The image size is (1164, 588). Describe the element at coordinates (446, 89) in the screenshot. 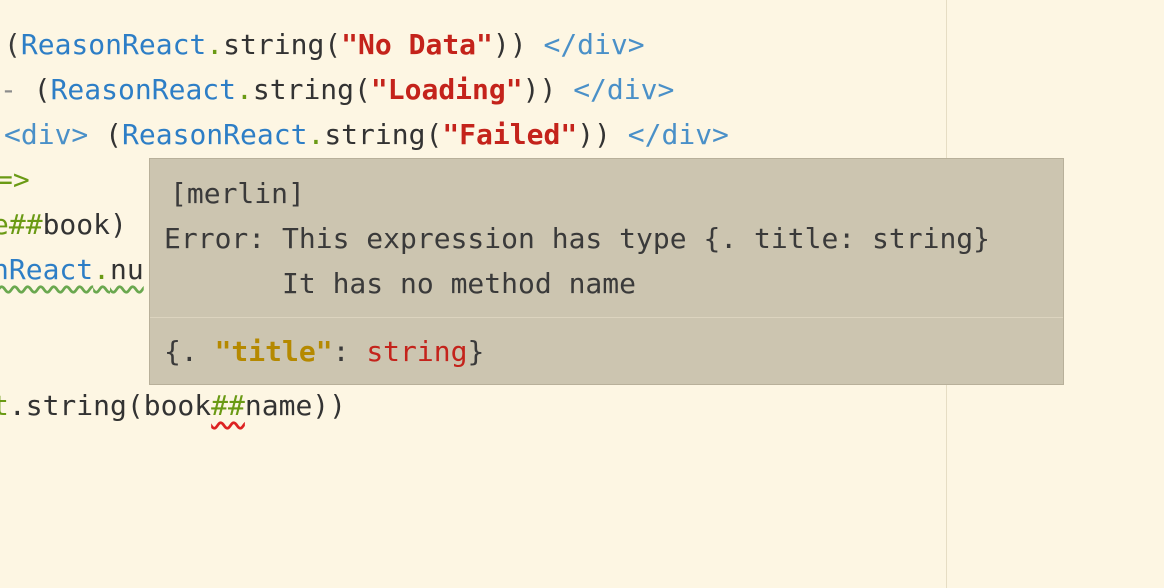

I see `code-token: "Loading"` at that location.